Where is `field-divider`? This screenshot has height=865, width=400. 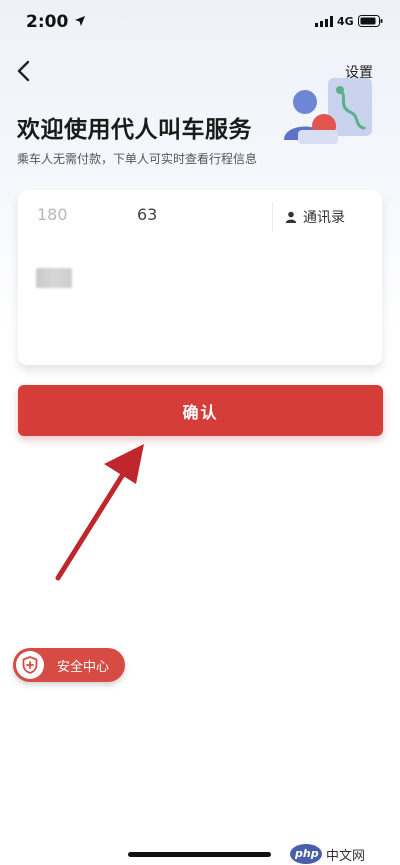 field-divider is located at coordinates (272, 217).